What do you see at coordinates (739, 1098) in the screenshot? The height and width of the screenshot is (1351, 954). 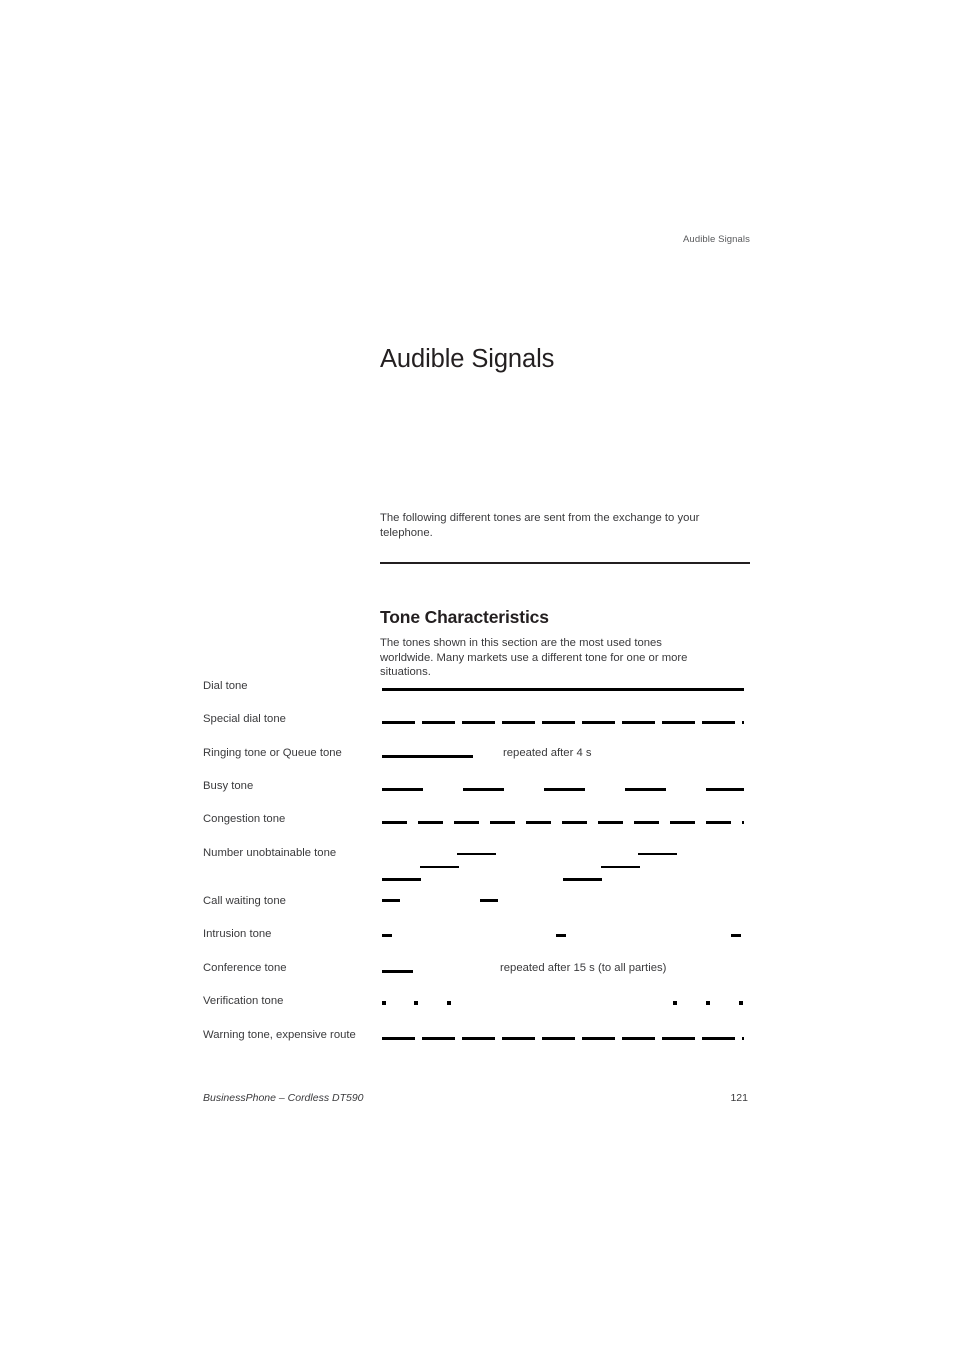 I see `footer-page-number: 121` at bounding box center [739, 1098].